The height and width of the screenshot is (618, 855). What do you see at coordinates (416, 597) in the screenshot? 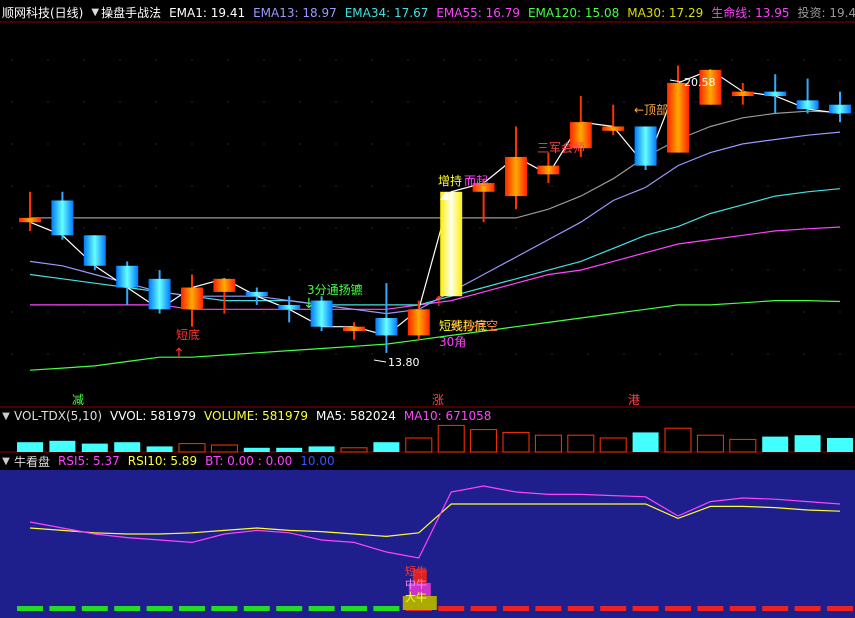
I see `bull-big-label: 大牛` at bounding box center [416, 597].